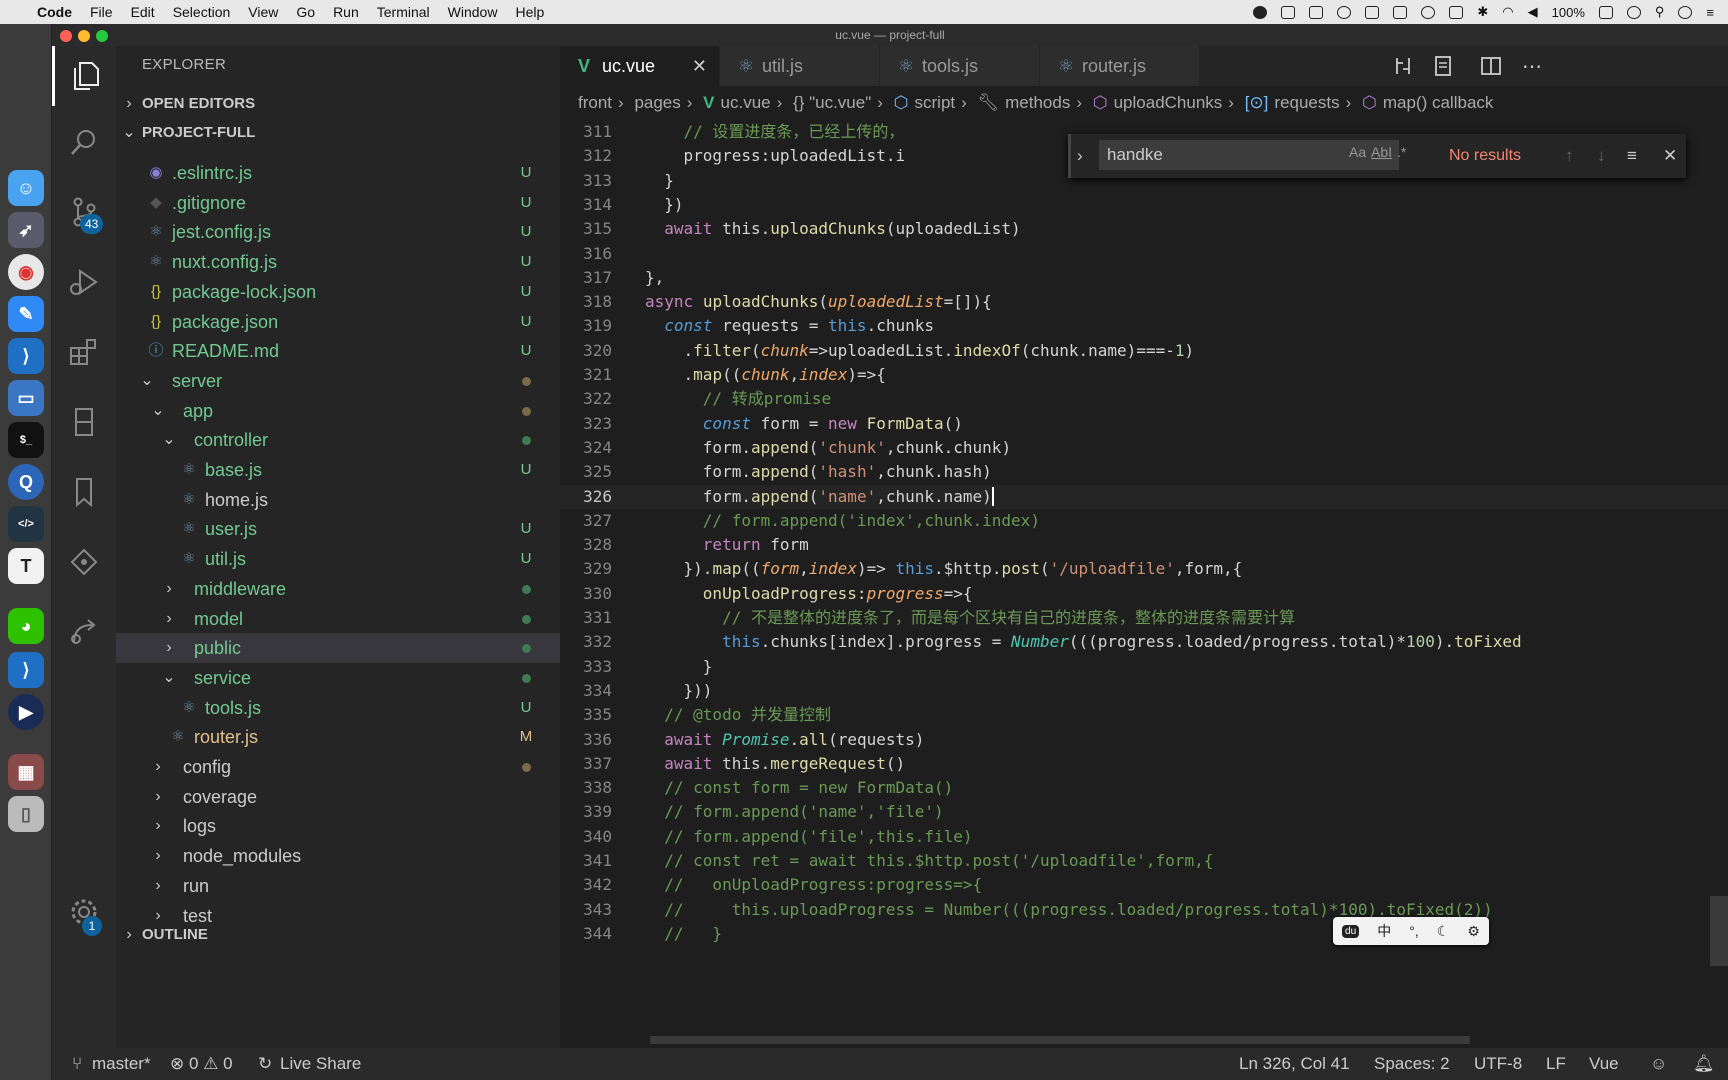 The height and width of the screenshot is (1080, 1728). I want to click on bolt-icon, so click(1372, 12).